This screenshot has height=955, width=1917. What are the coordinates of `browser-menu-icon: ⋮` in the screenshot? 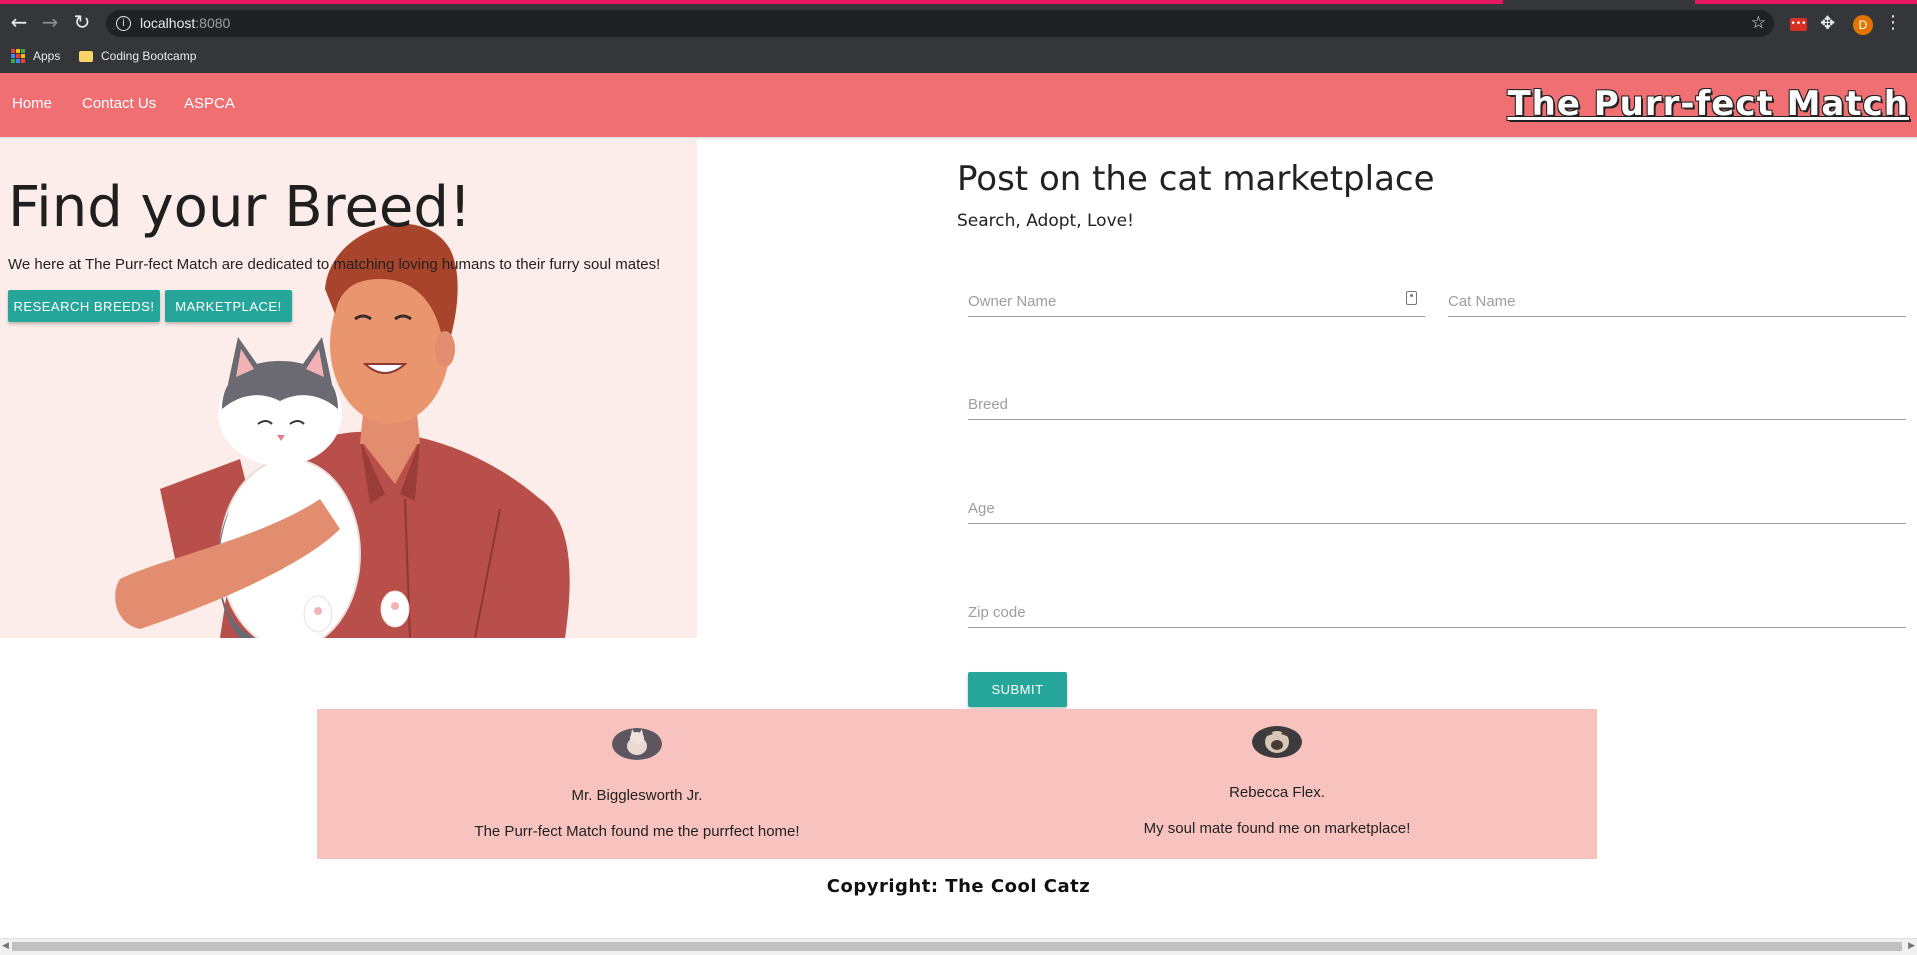 It's located at (1893, 22).